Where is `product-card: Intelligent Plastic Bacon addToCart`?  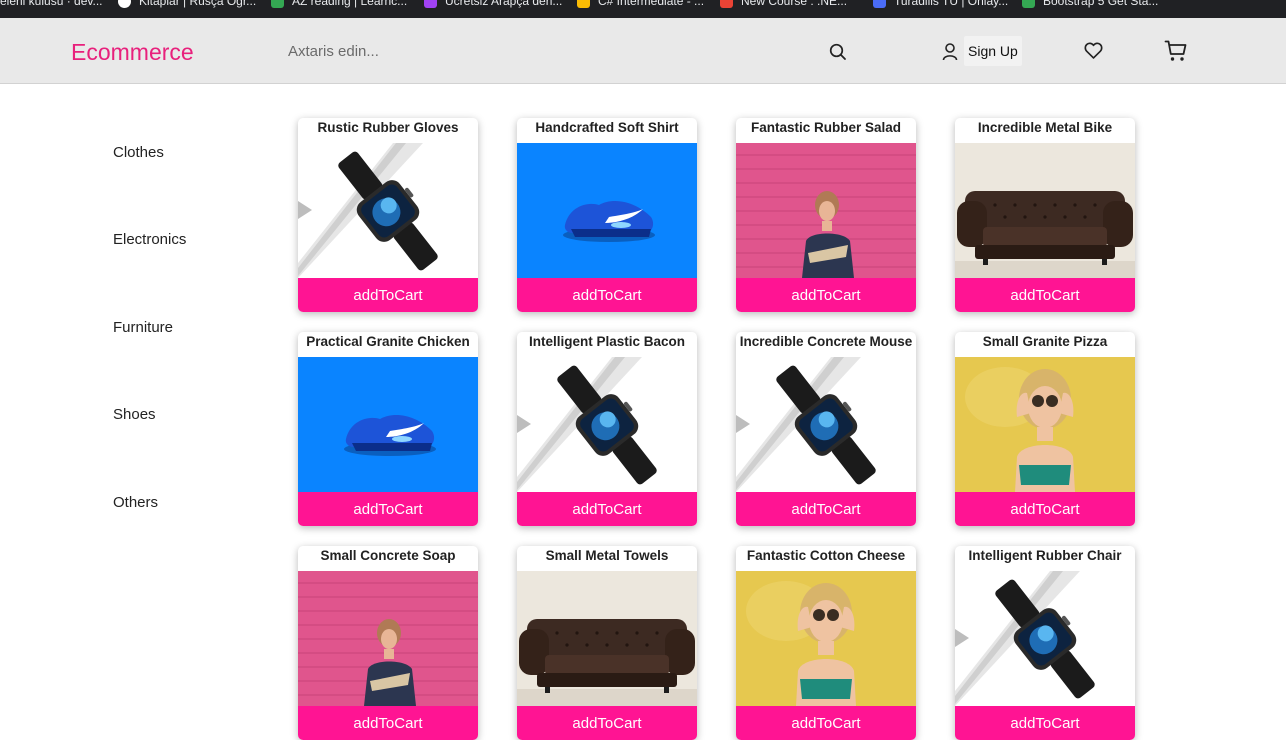 product-card: Intelligent Plastic Bacon addToCart is located at coordinates (607, 429).